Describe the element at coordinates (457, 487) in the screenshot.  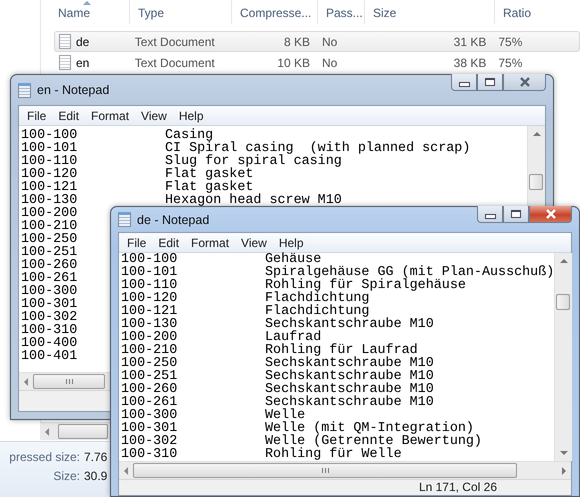
I see `cursor-position: Ln 171, Col 26` at that location.